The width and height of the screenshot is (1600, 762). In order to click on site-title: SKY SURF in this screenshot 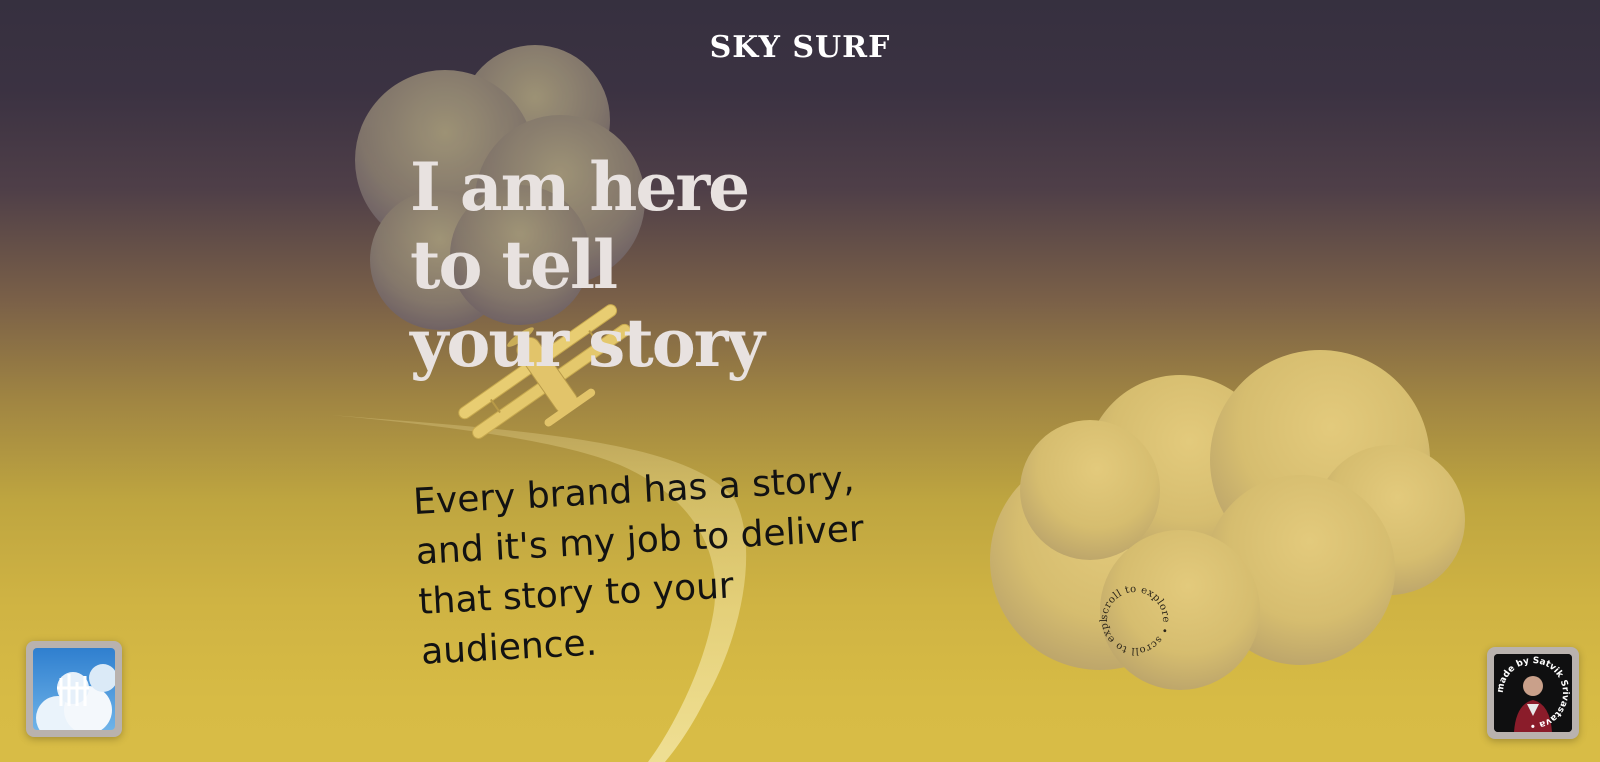, I will do `click(800, 47)`.